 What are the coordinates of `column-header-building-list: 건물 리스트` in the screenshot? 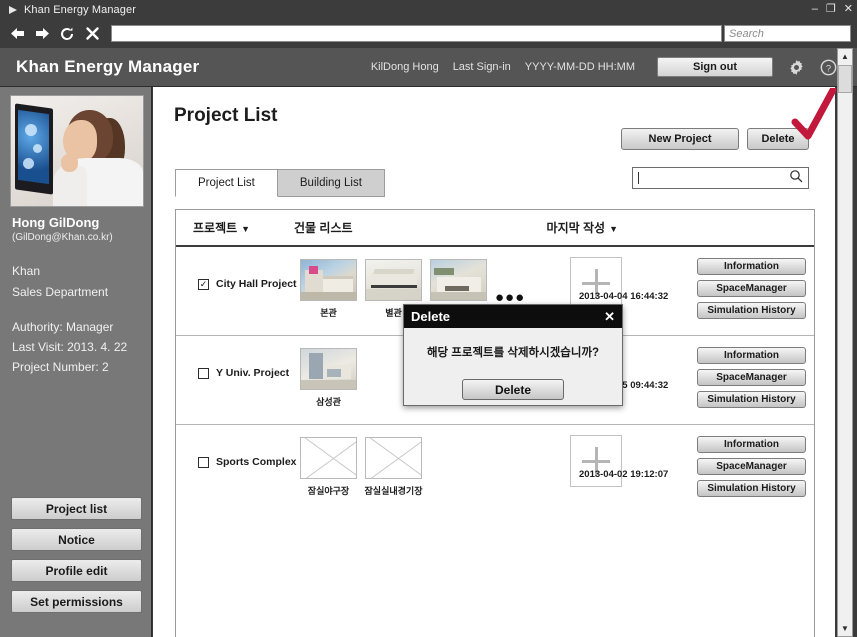 It's located at (323, 228).